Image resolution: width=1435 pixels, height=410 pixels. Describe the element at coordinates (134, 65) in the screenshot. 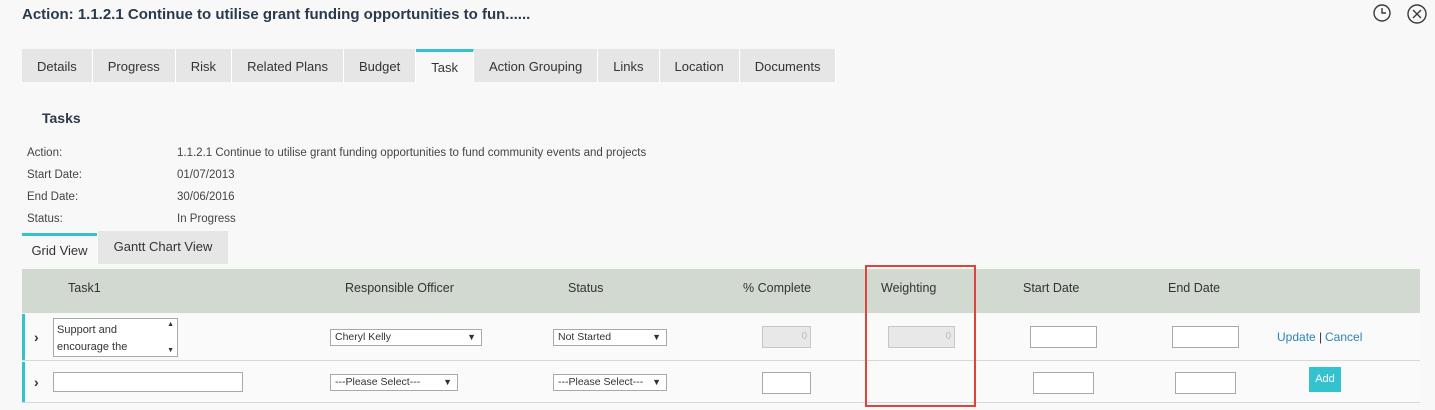

I see `tab-progress: Progress` at that location.